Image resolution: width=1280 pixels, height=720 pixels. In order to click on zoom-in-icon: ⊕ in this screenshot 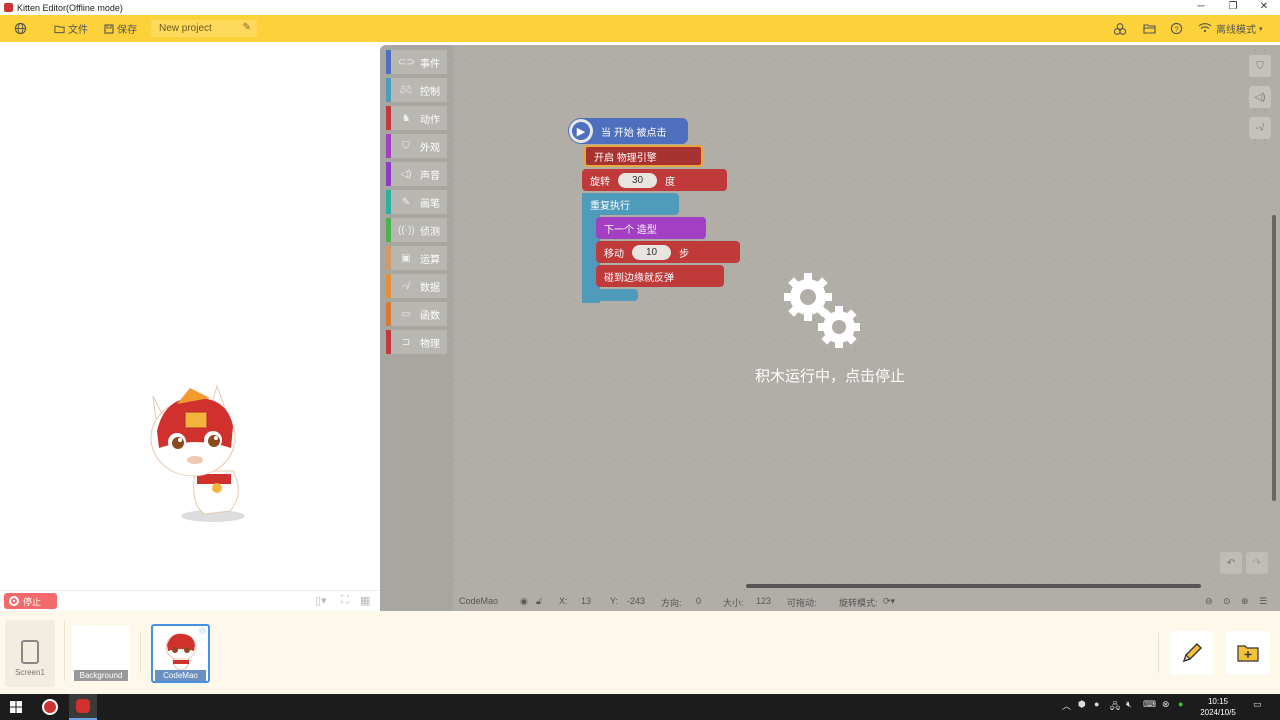, I will do `click(1245, 601)`.